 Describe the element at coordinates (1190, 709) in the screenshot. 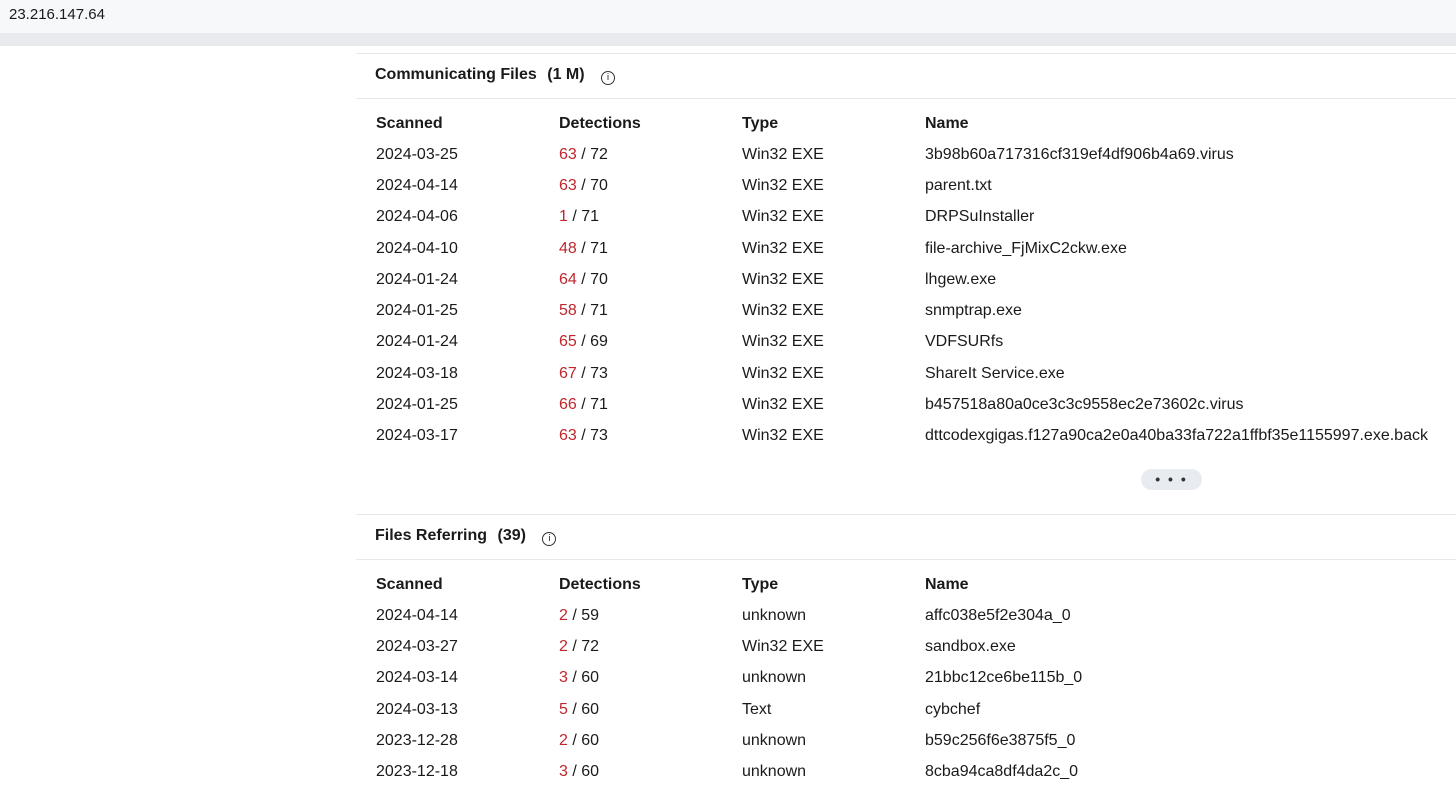

I see `file-name-link: cybchef` at that location.